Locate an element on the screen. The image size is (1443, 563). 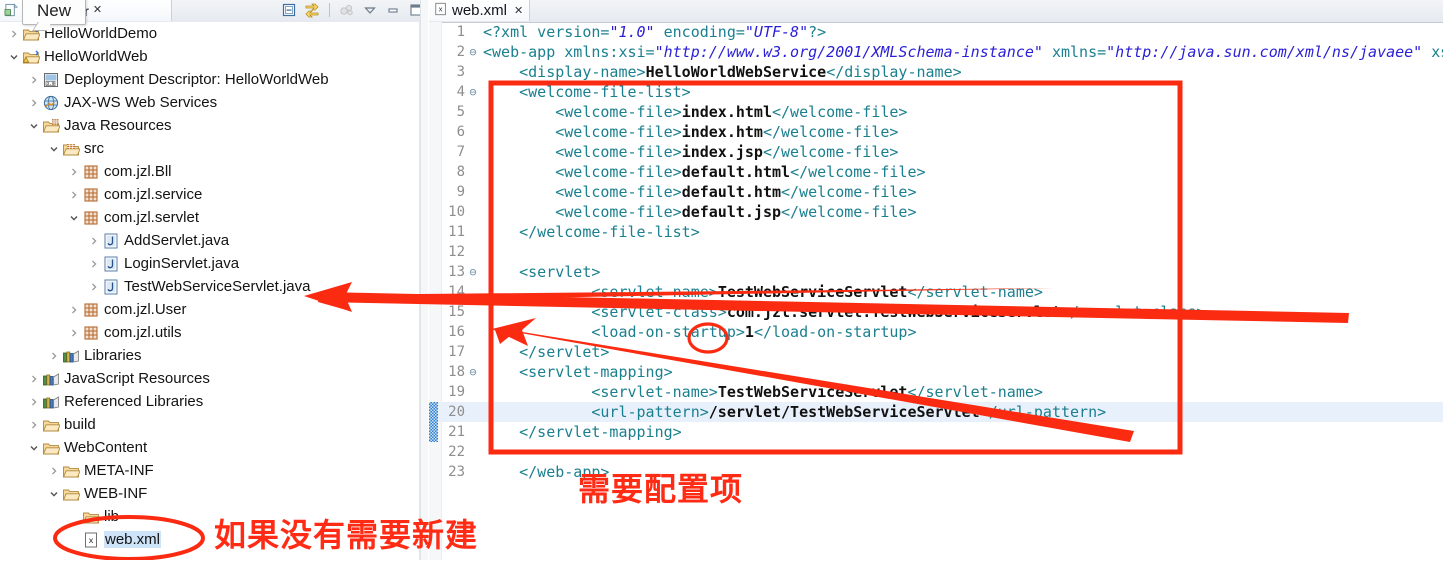
tree-item-com-jzl-utils: com.jzl.utils is located at coordinates (210, 332).